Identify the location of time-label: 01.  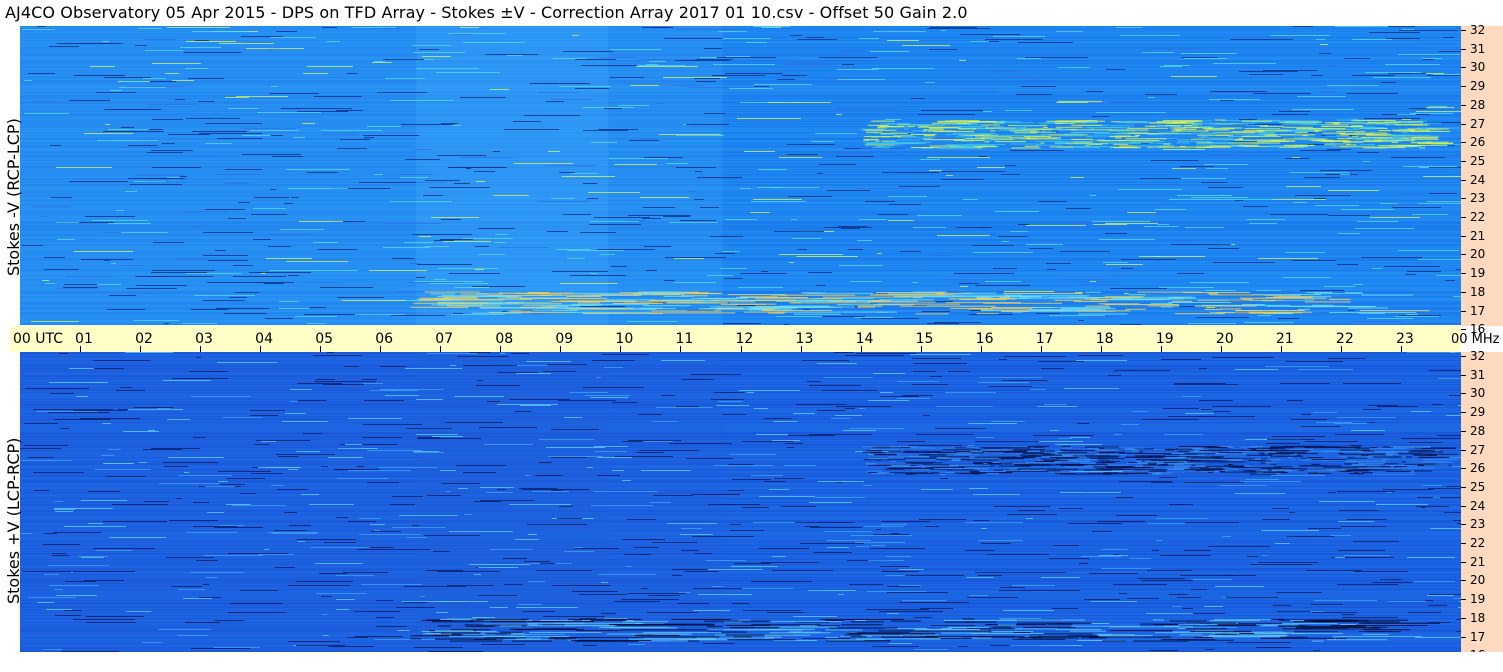
(84, 339).